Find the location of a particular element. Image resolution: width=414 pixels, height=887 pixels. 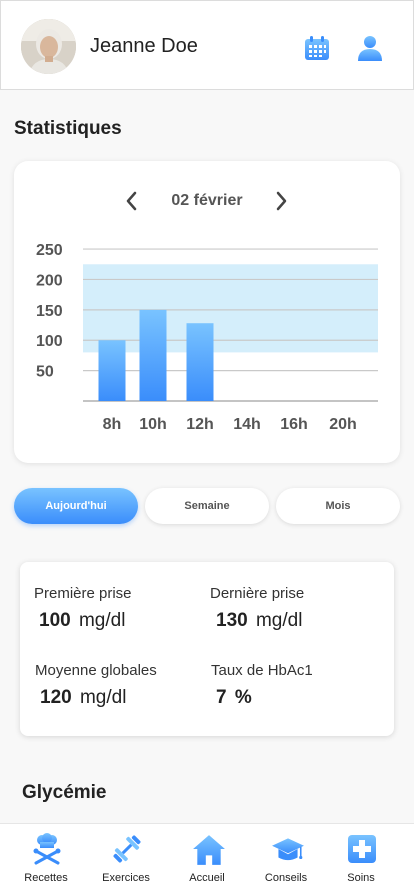

hba1c-stat: Taux de HbAc1 7 % is located at coordinates (262, 685).